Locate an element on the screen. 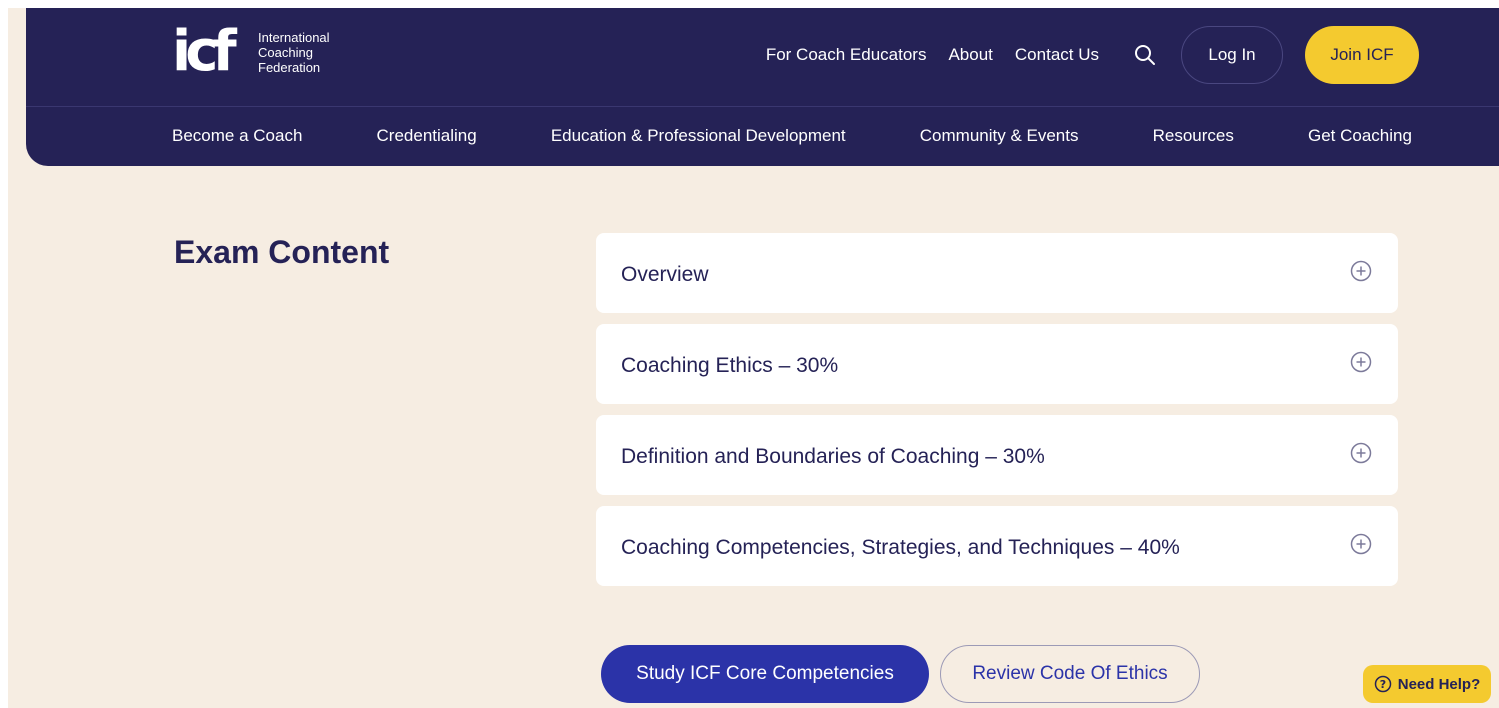  main-nav-resources: Resources is located at coordinates (1193, 136).